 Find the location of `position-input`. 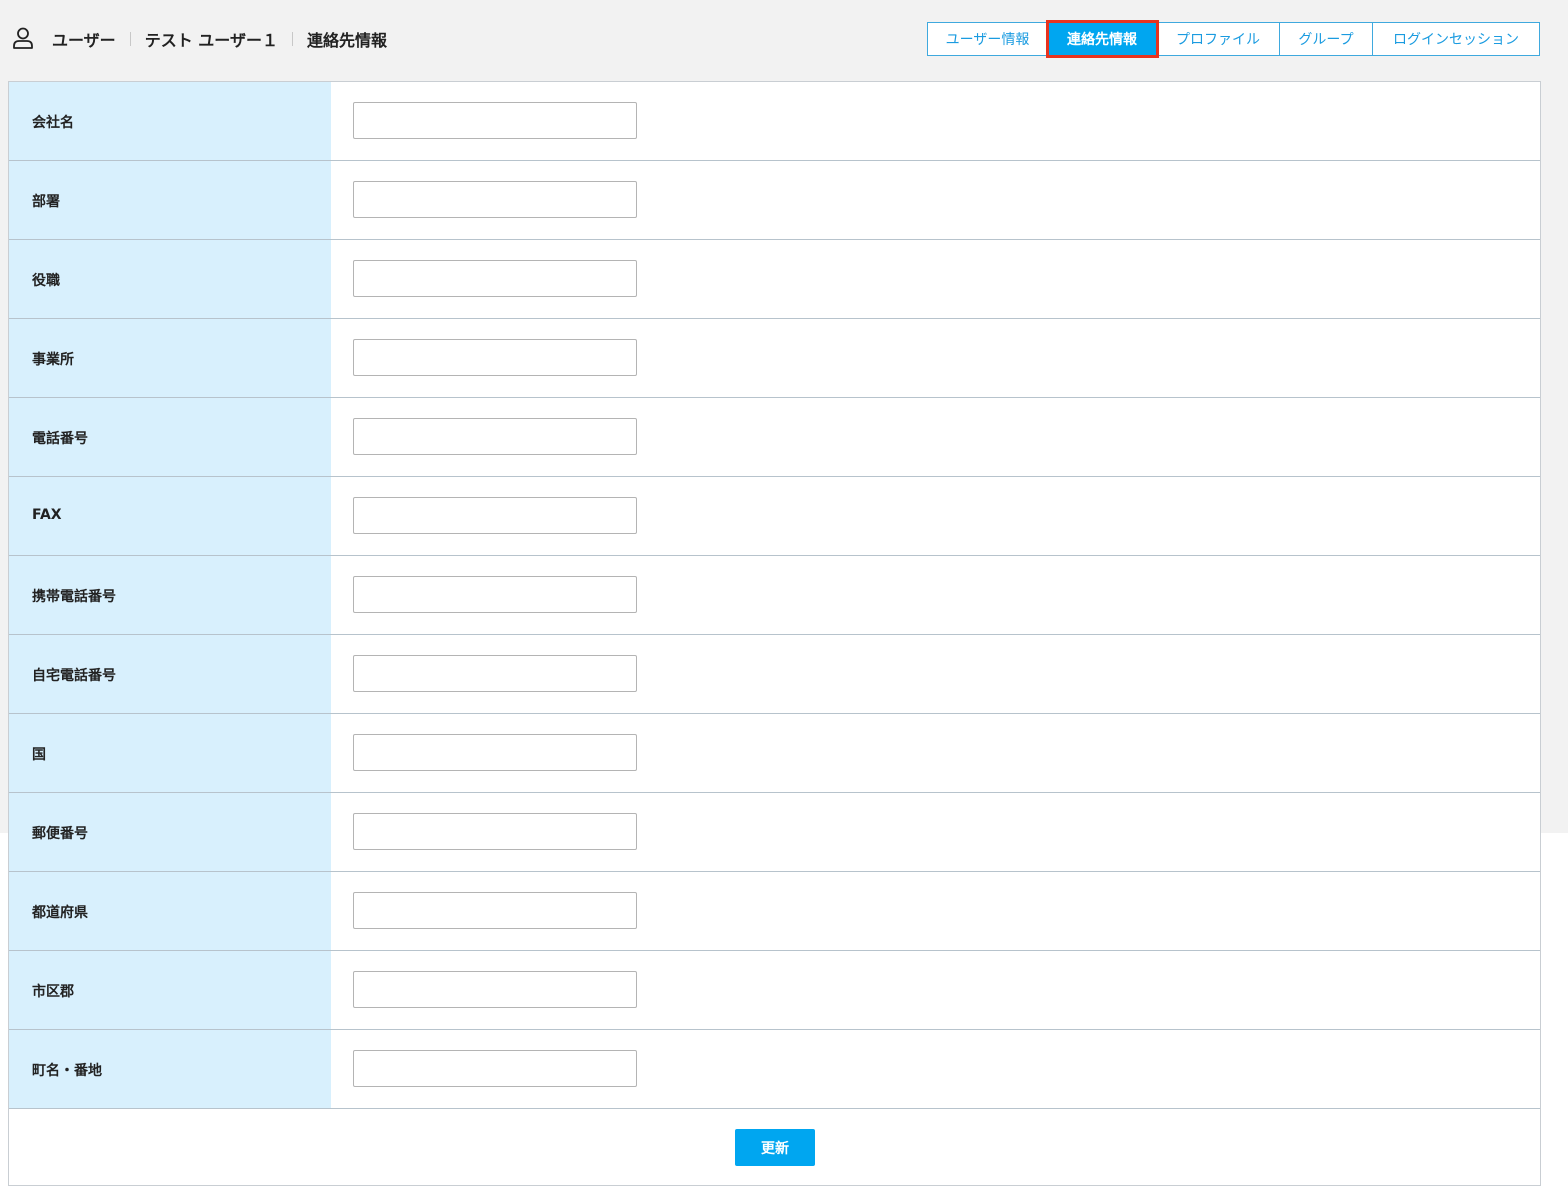

position-input is located at coordinates (495, 278).